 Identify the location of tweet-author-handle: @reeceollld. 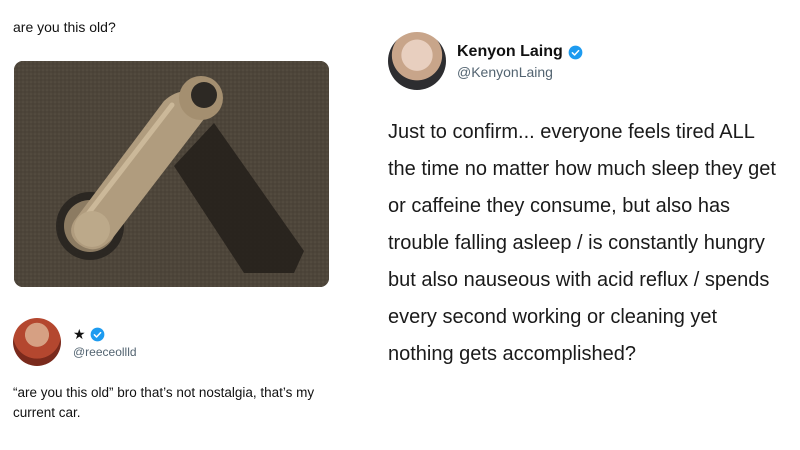
(105, 352).